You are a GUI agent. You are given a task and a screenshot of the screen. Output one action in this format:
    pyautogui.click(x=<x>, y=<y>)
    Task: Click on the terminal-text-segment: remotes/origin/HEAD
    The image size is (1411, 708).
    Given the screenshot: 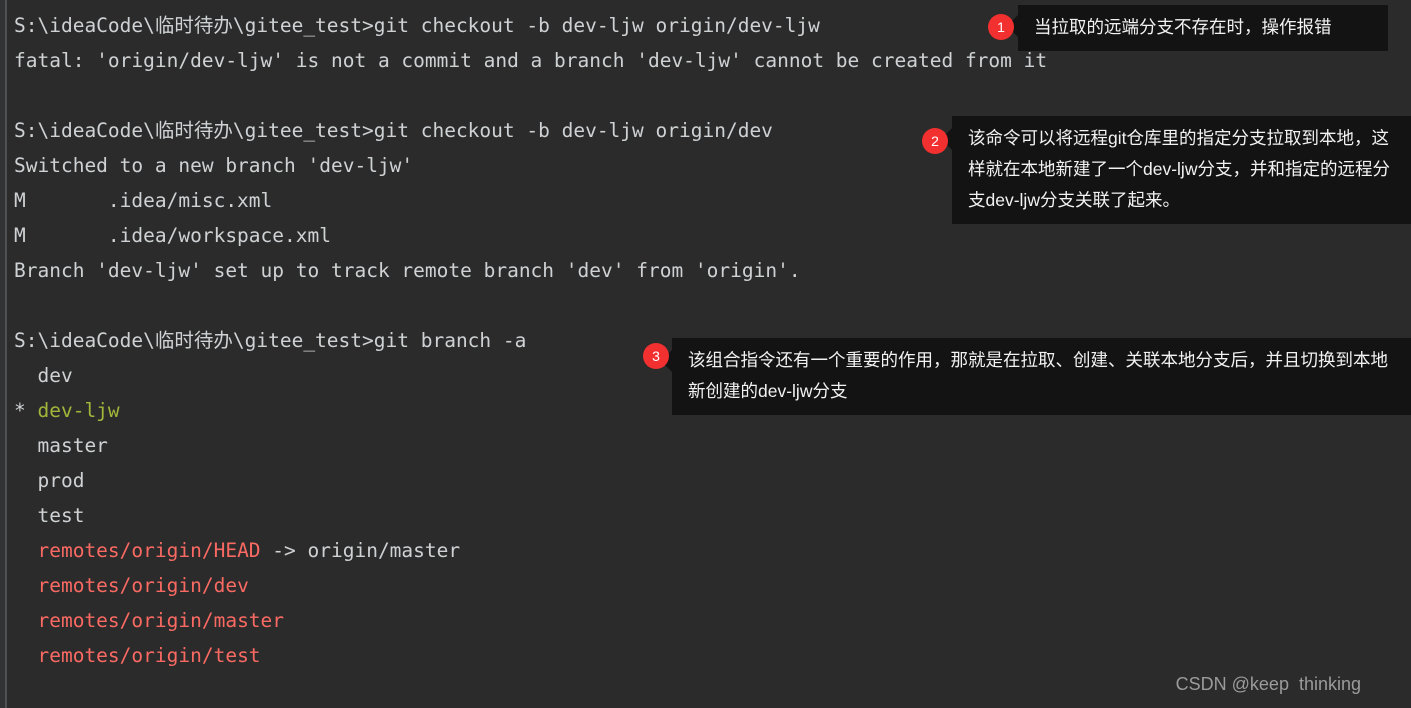 What is the action you would take?
    pyautogui.click(x=149, y=550)
    